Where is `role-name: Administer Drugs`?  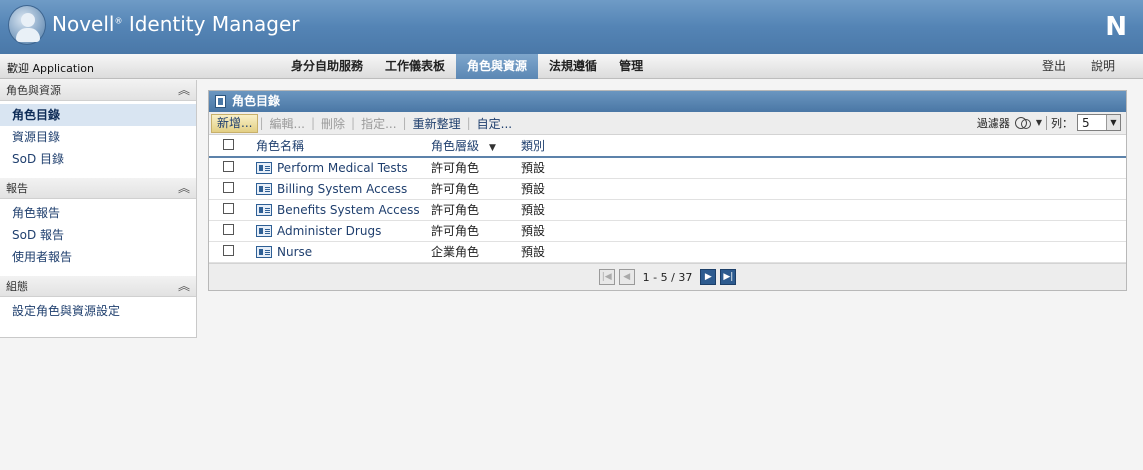 role-name: Administer Drugs is located at coordinates (329, 230).